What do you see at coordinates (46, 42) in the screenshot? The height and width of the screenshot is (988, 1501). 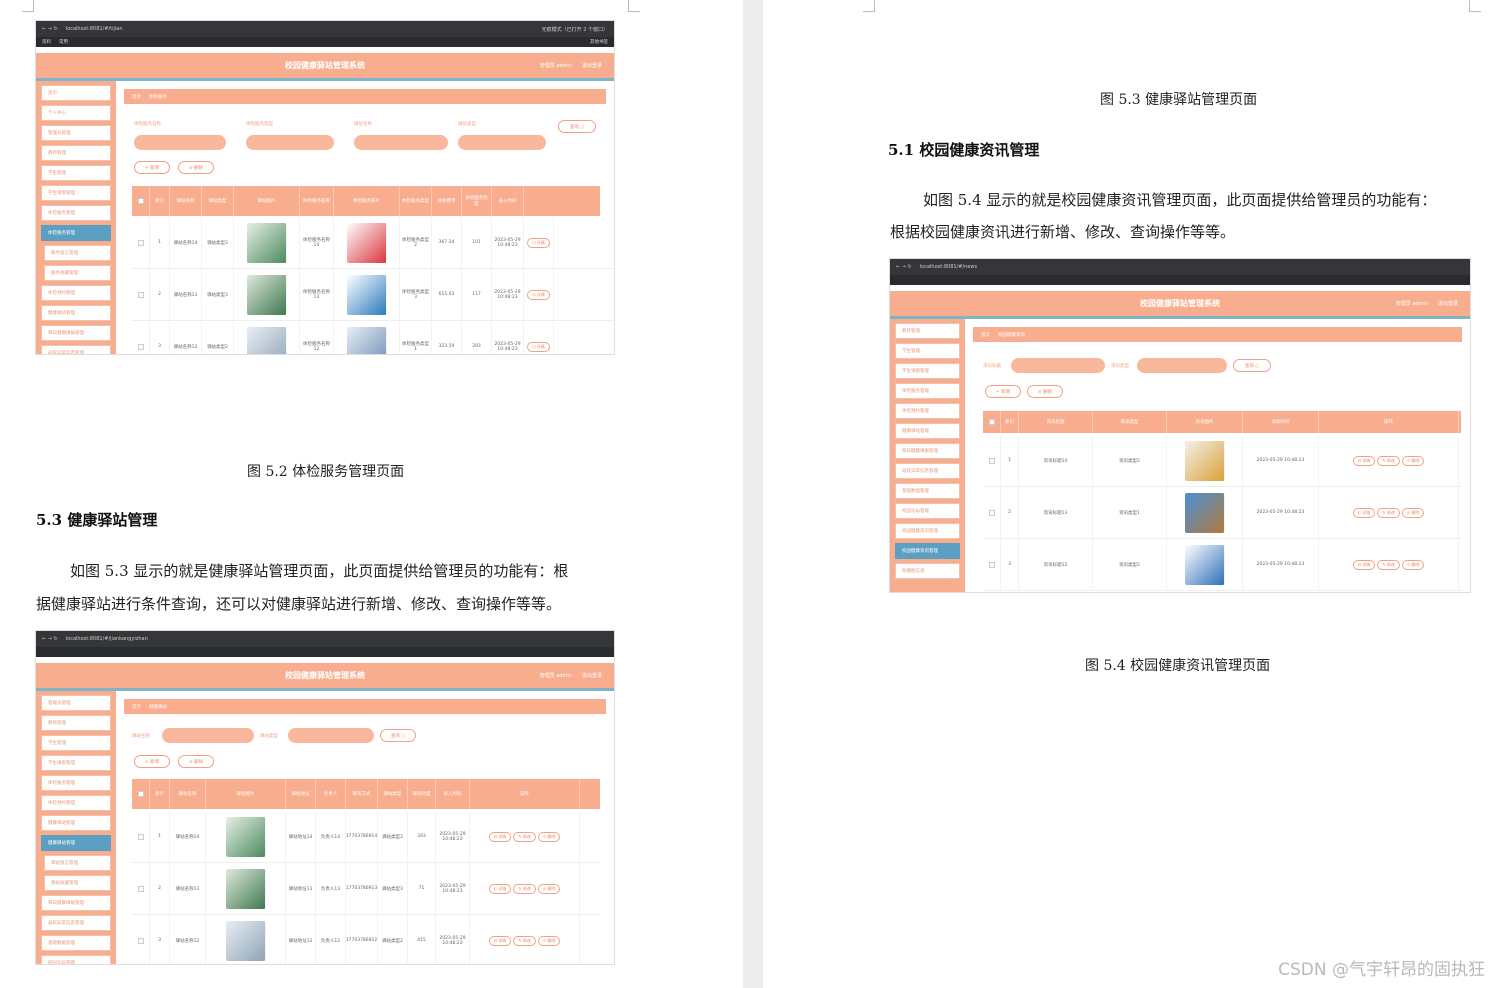 I see `bookmark-item: 资料` at bounding box center [46, 42].